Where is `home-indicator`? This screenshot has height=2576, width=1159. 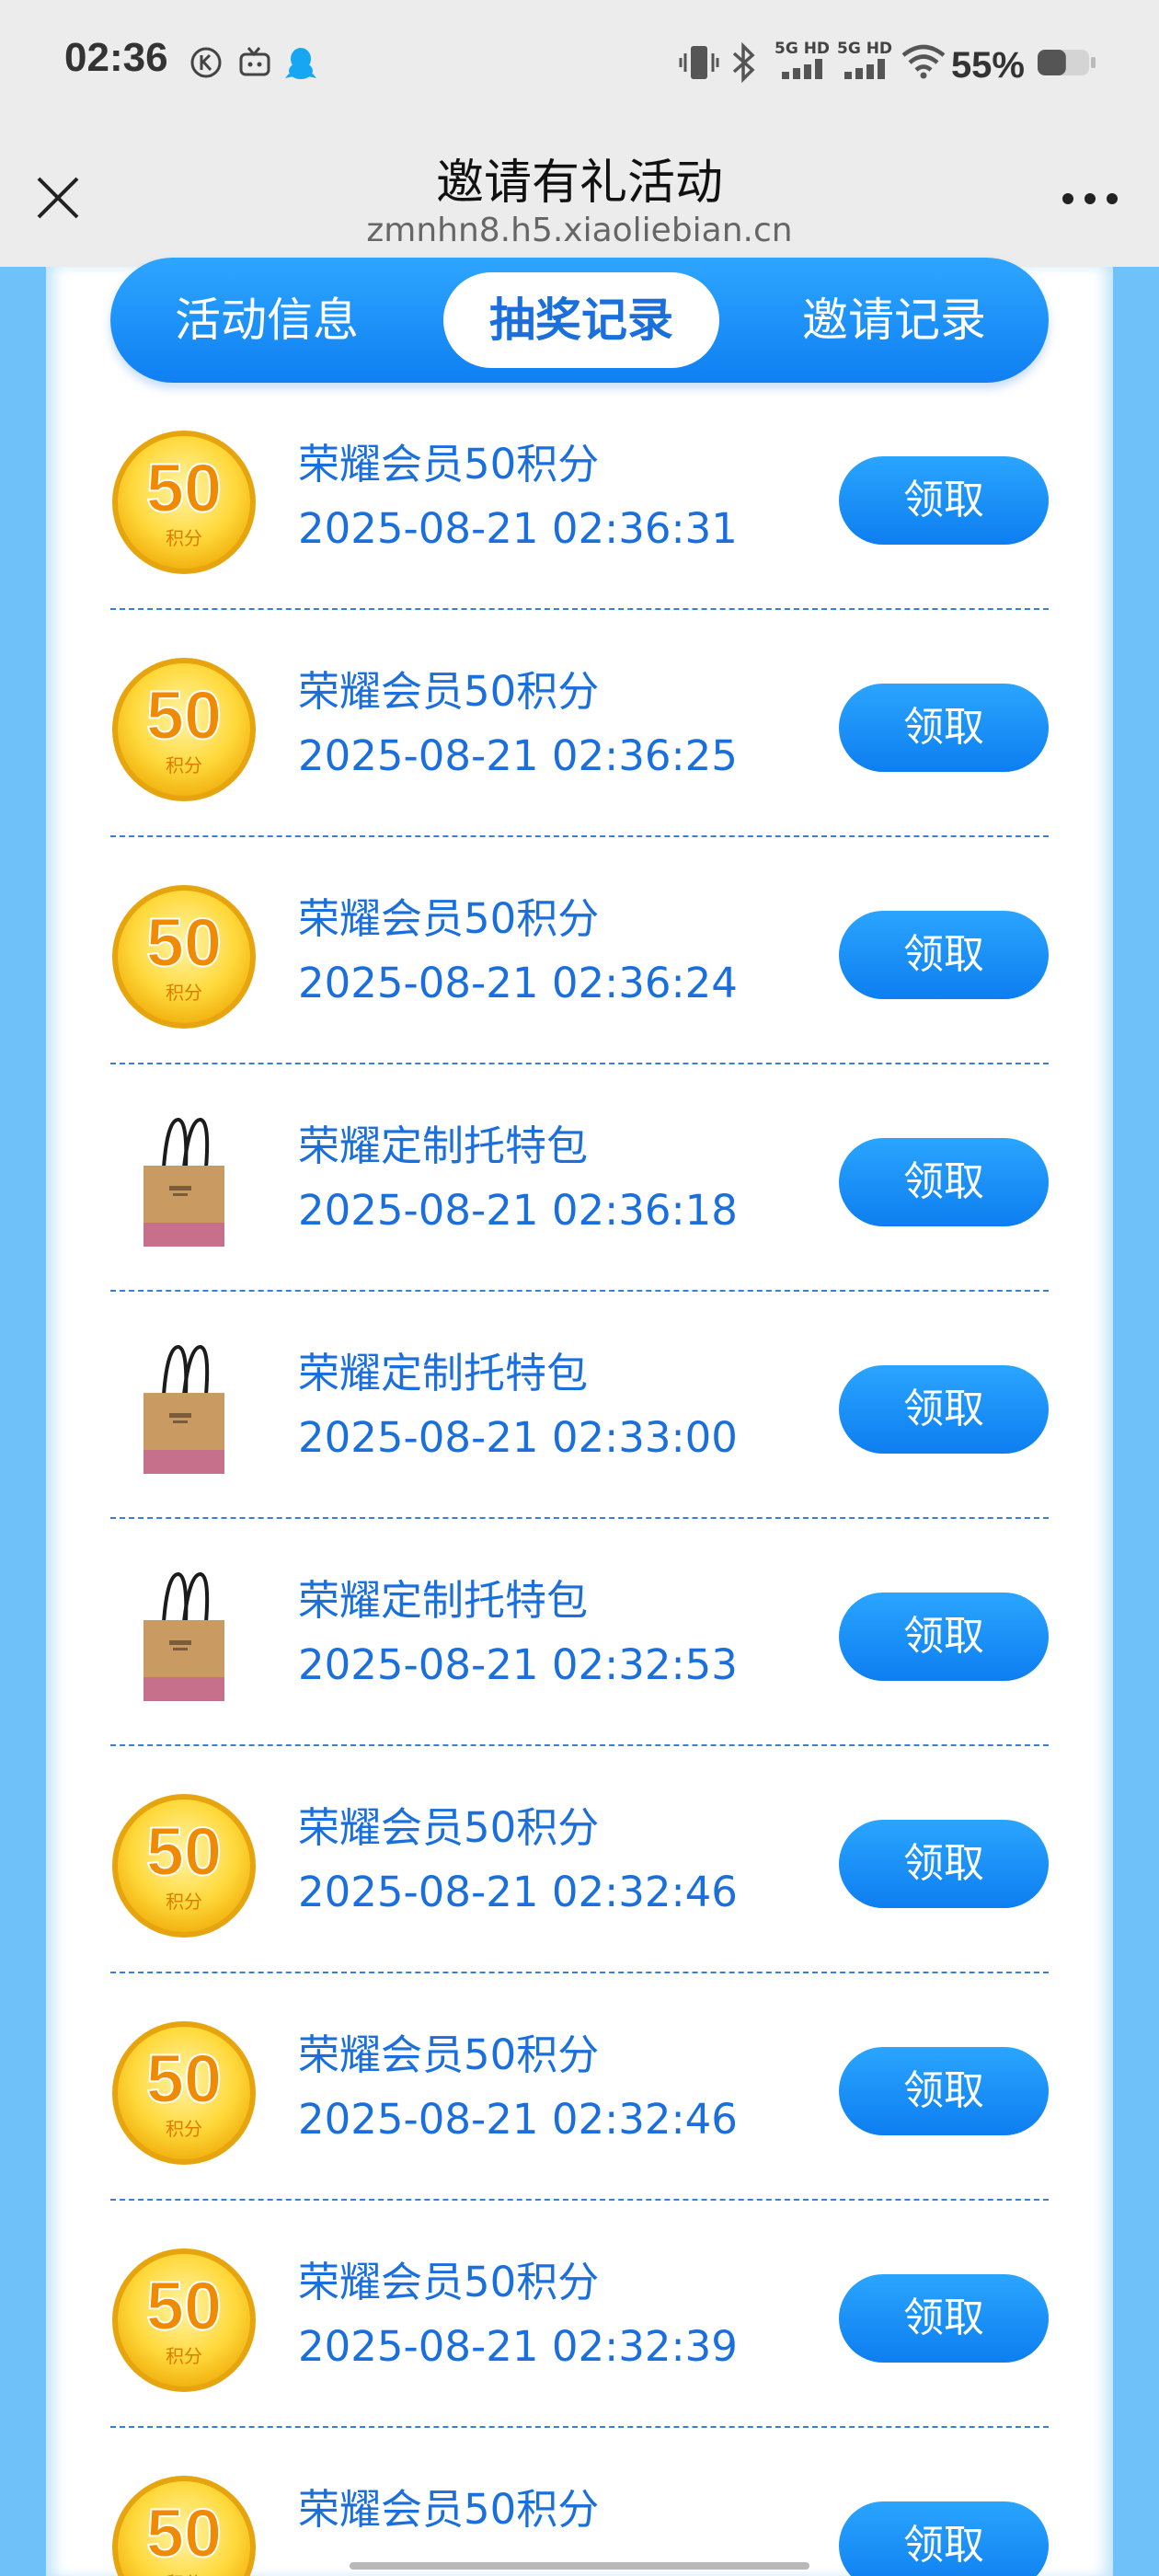
home-indicator is located at coordinates (579, 2566).